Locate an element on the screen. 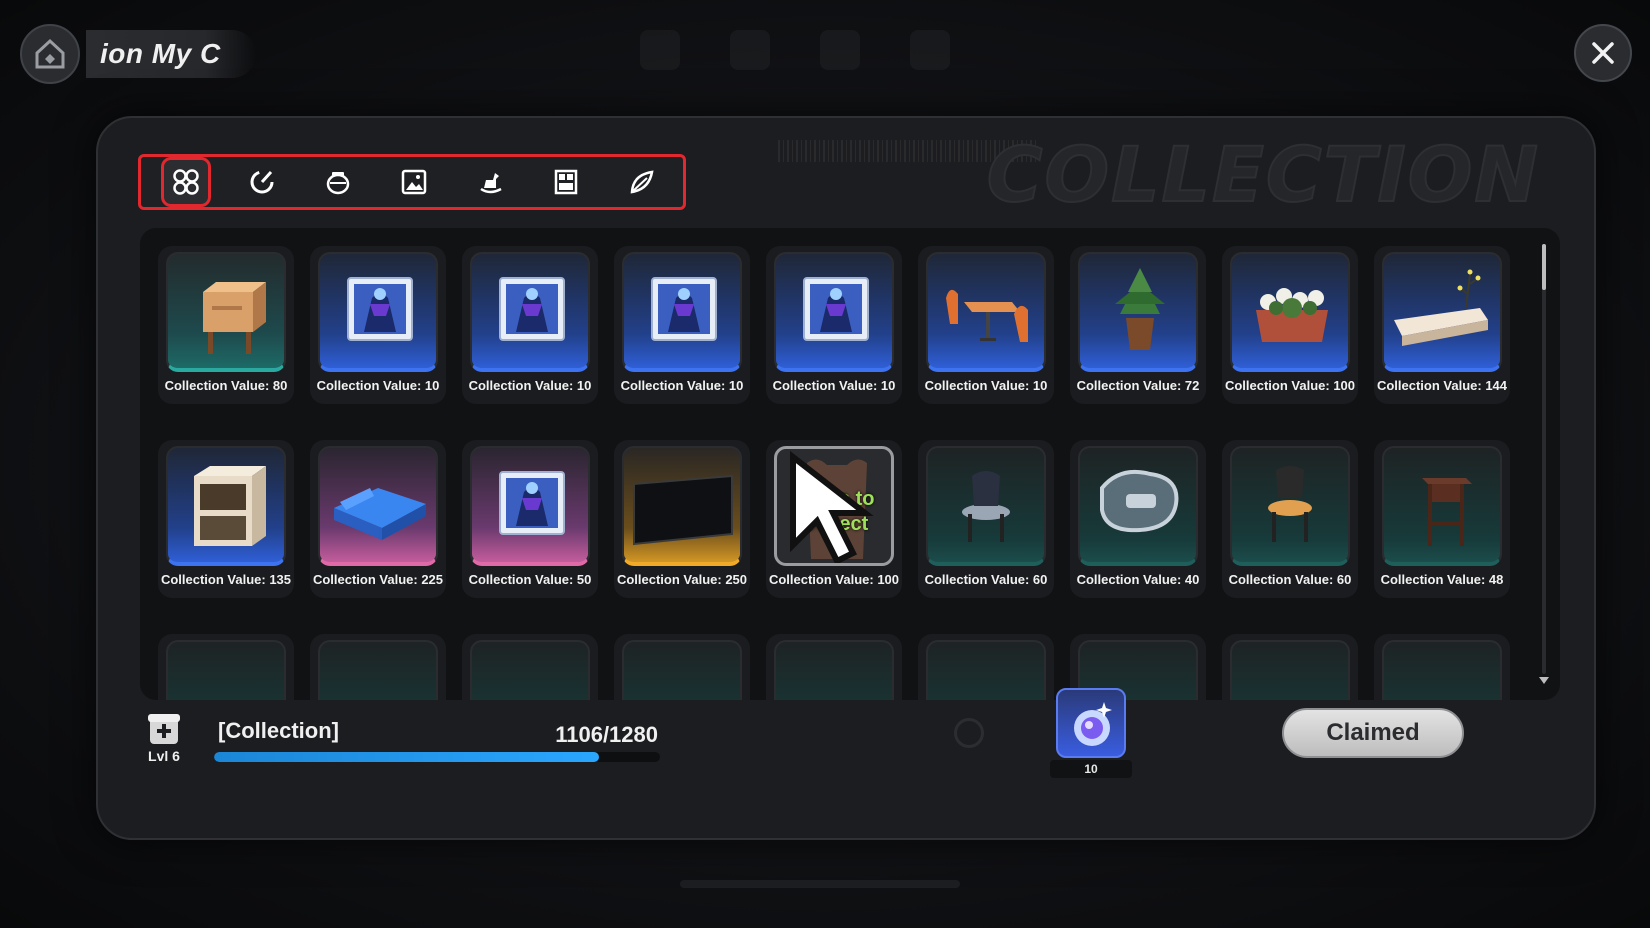  side-table-art is located at coordinates (1447, 512).